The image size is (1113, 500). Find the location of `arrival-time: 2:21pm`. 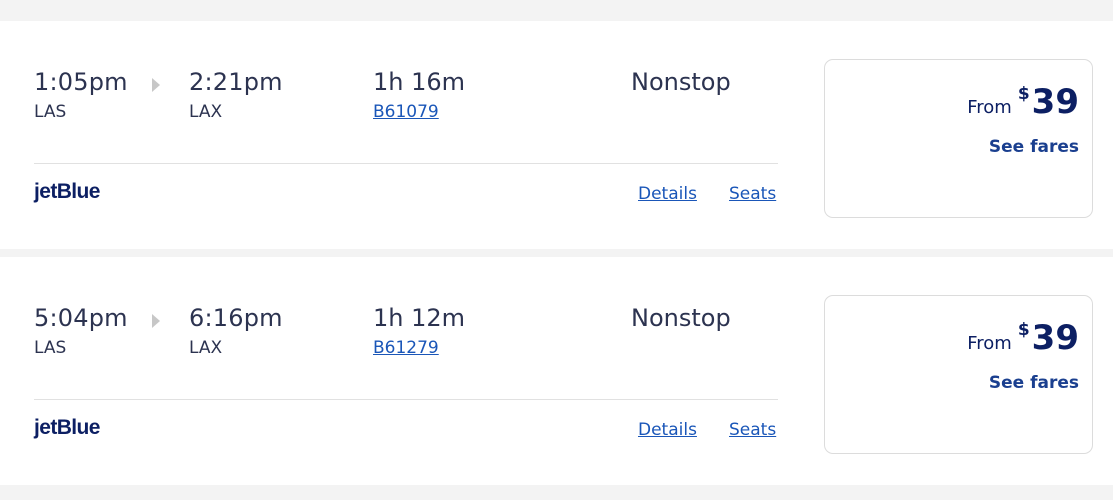

arrival-time: 2:21pm is located at coordinates (236, 82).